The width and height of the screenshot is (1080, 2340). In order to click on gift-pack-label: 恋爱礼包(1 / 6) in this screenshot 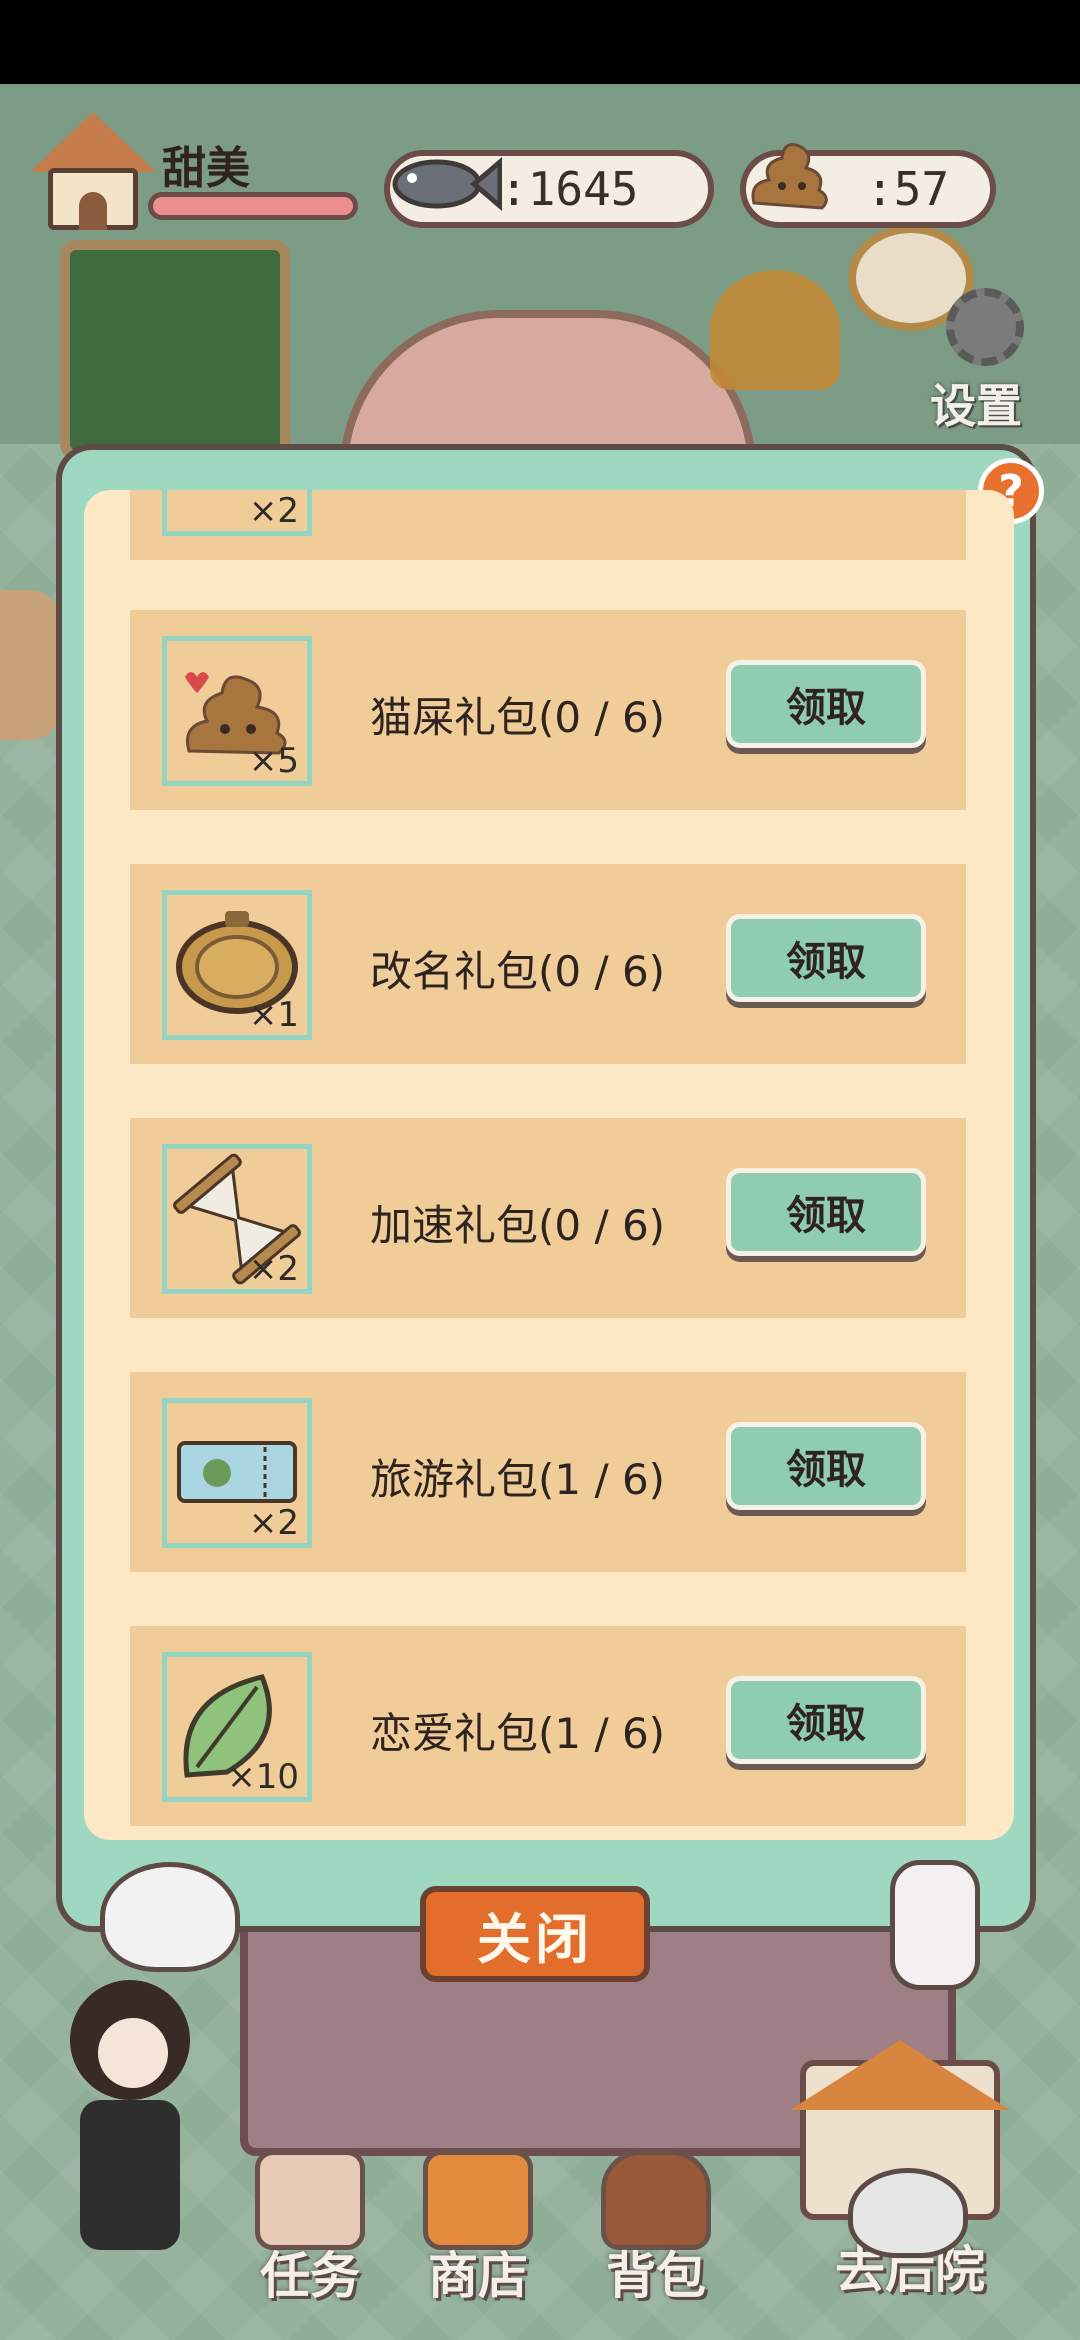, I will do `click(518, 1733)`.